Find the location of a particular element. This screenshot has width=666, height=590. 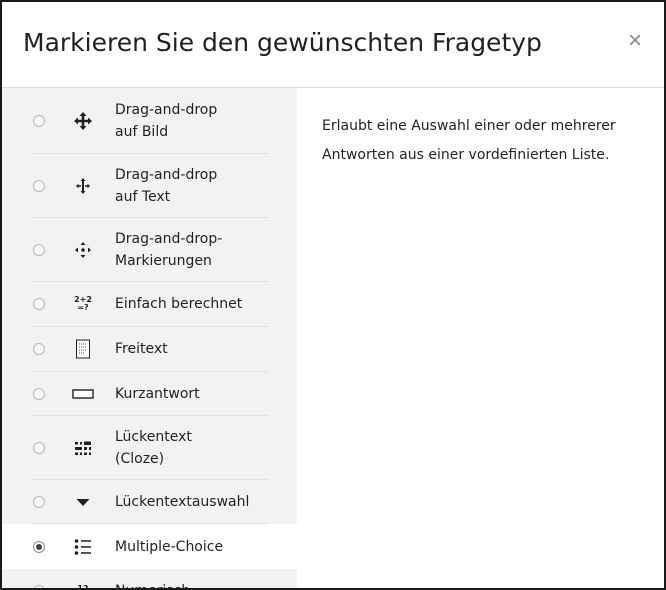

option-label-line1: Lückentext is located at coordinates (153, 437).